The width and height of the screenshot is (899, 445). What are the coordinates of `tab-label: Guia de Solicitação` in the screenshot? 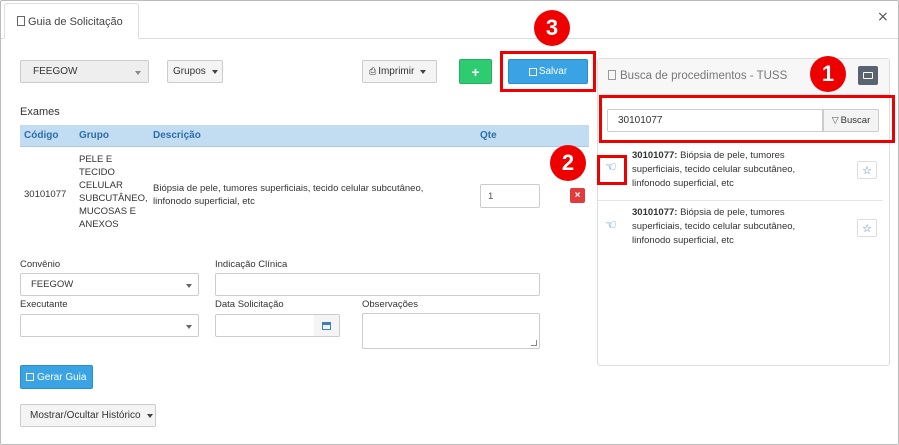 It's located at (75, 22).